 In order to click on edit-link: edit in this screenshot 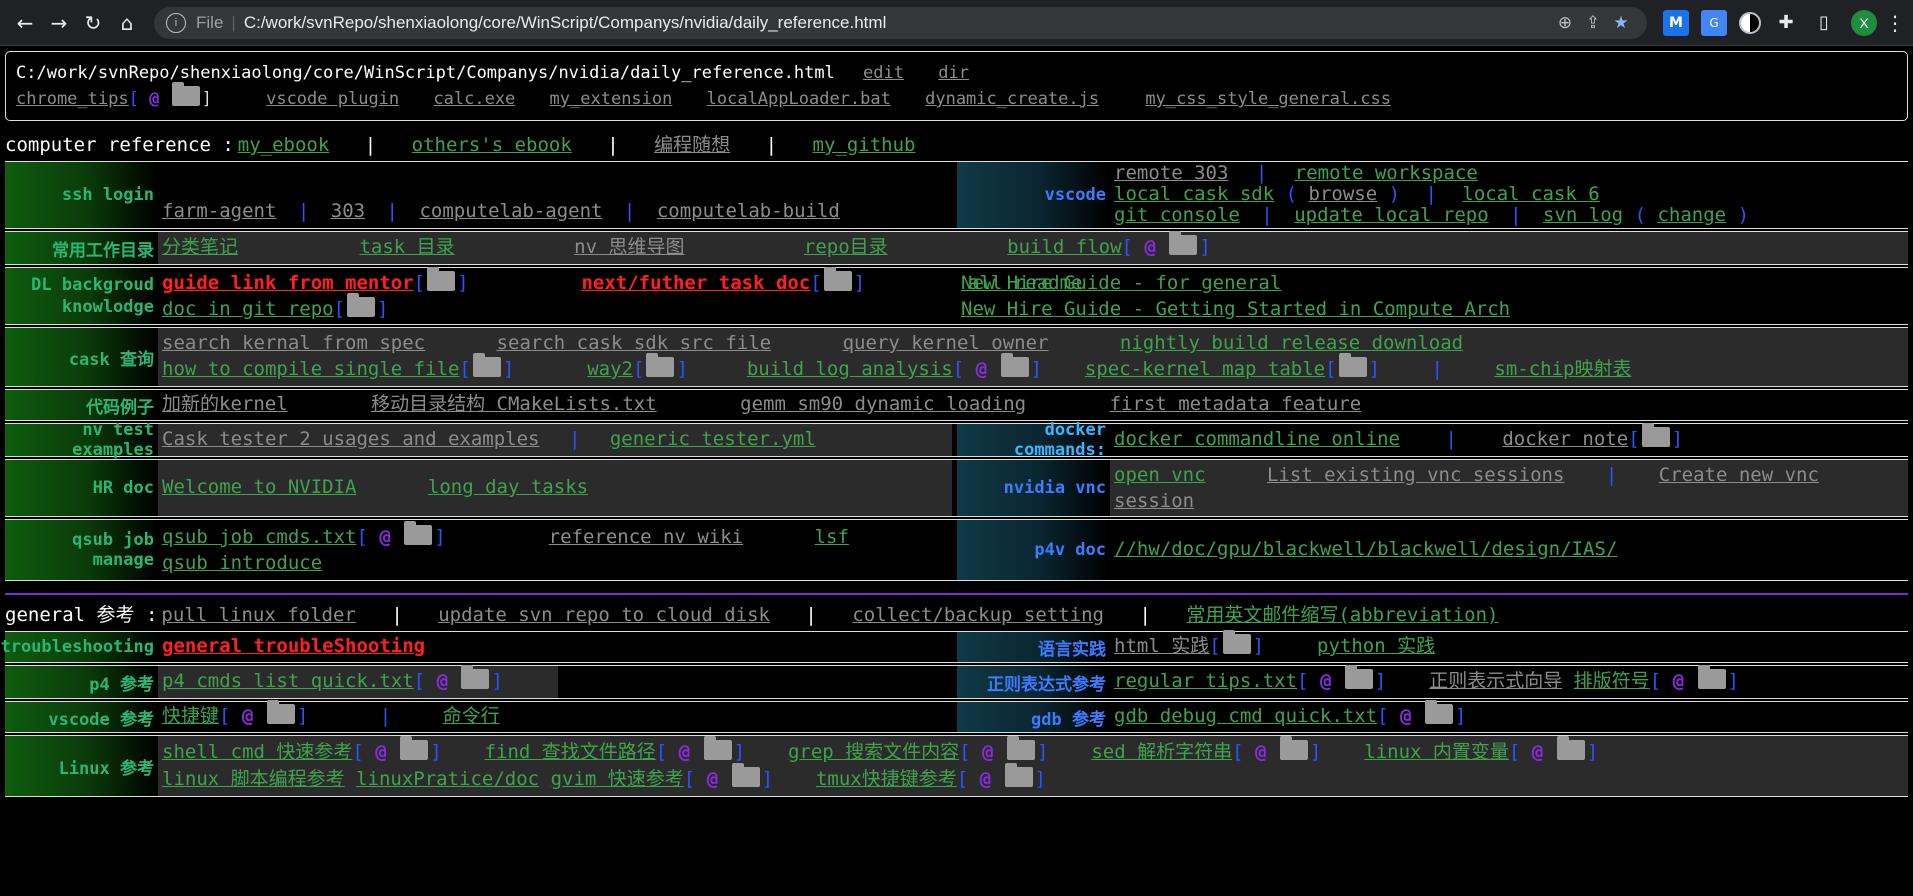, I will do `click(883, 73)`.